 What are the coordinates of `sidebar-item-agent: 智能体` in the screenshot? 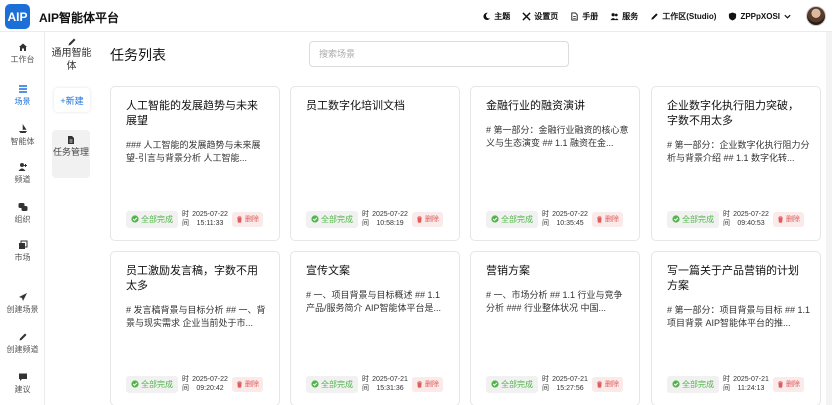 It's located at (22, 135).